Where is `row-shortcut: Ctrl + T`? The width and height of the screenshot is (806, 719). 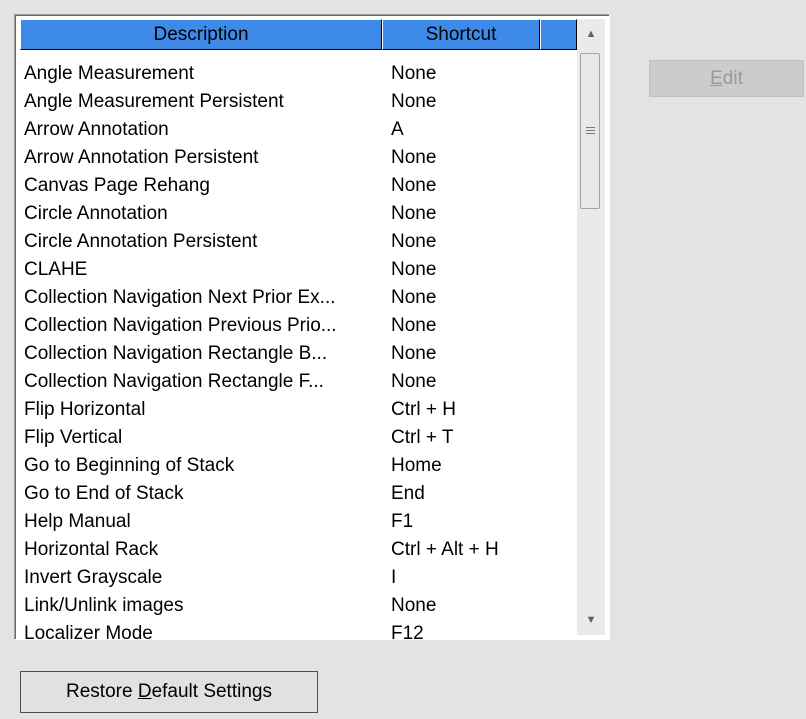 row-shortcut: Ctrl + T is located at coordinates (422, 437).